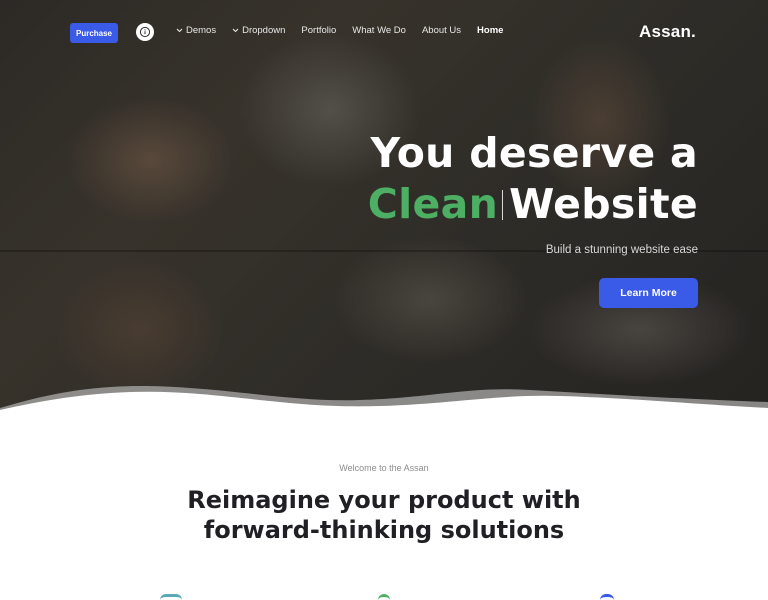 The height and width of the screenshot is (600, 768). What do you see at coordinates (145, 32) in the screenshot?
I see `info-circle-icon` at bounding box center [145, 32].